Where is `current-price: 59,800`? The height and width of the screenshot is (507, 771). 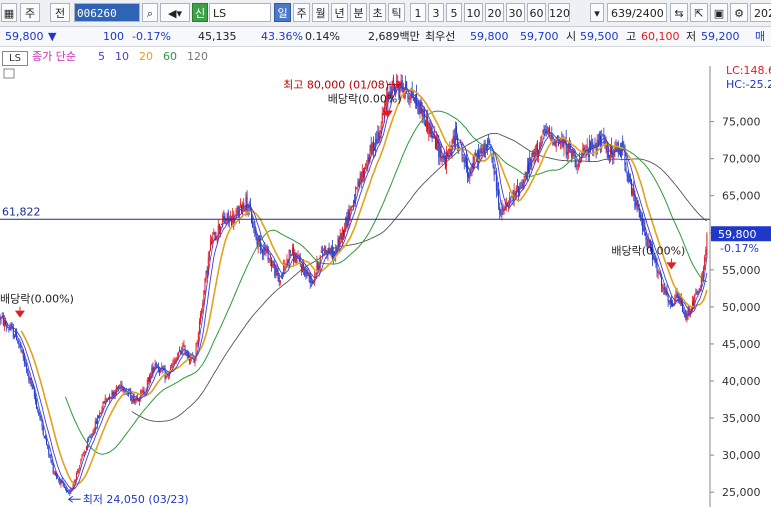
current-price: 59,800 is located at coordinates (24, 36).